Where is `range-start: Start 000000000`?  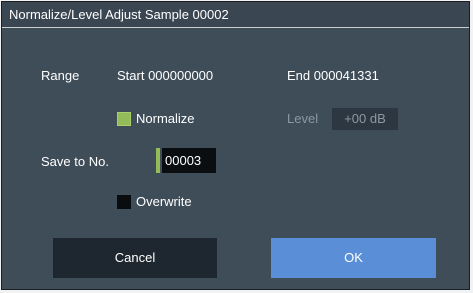 range-start: Start 000000000 is located at coordinates (165, 75).